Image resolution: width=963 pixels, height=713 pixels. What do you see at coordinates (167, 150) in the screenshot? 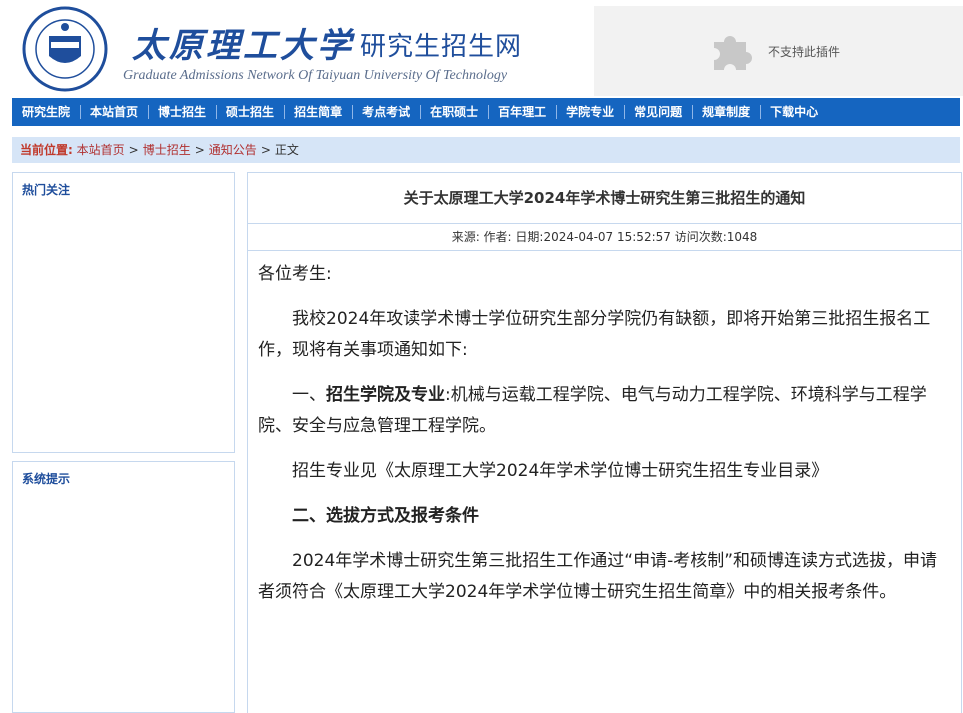
I see `breadcrumb-link-doctoral: 博士招生` at bounding box center [167, 150].